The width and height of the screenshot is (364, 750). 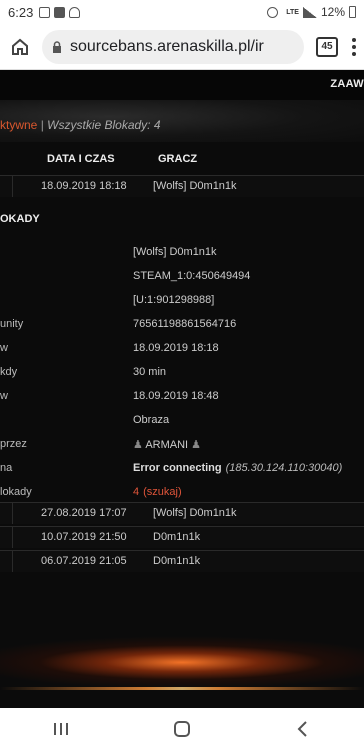 What do you see at coordinates (75, 12) in the screenshot?
I see `wifi-icon` at bounding box center [75, 12].